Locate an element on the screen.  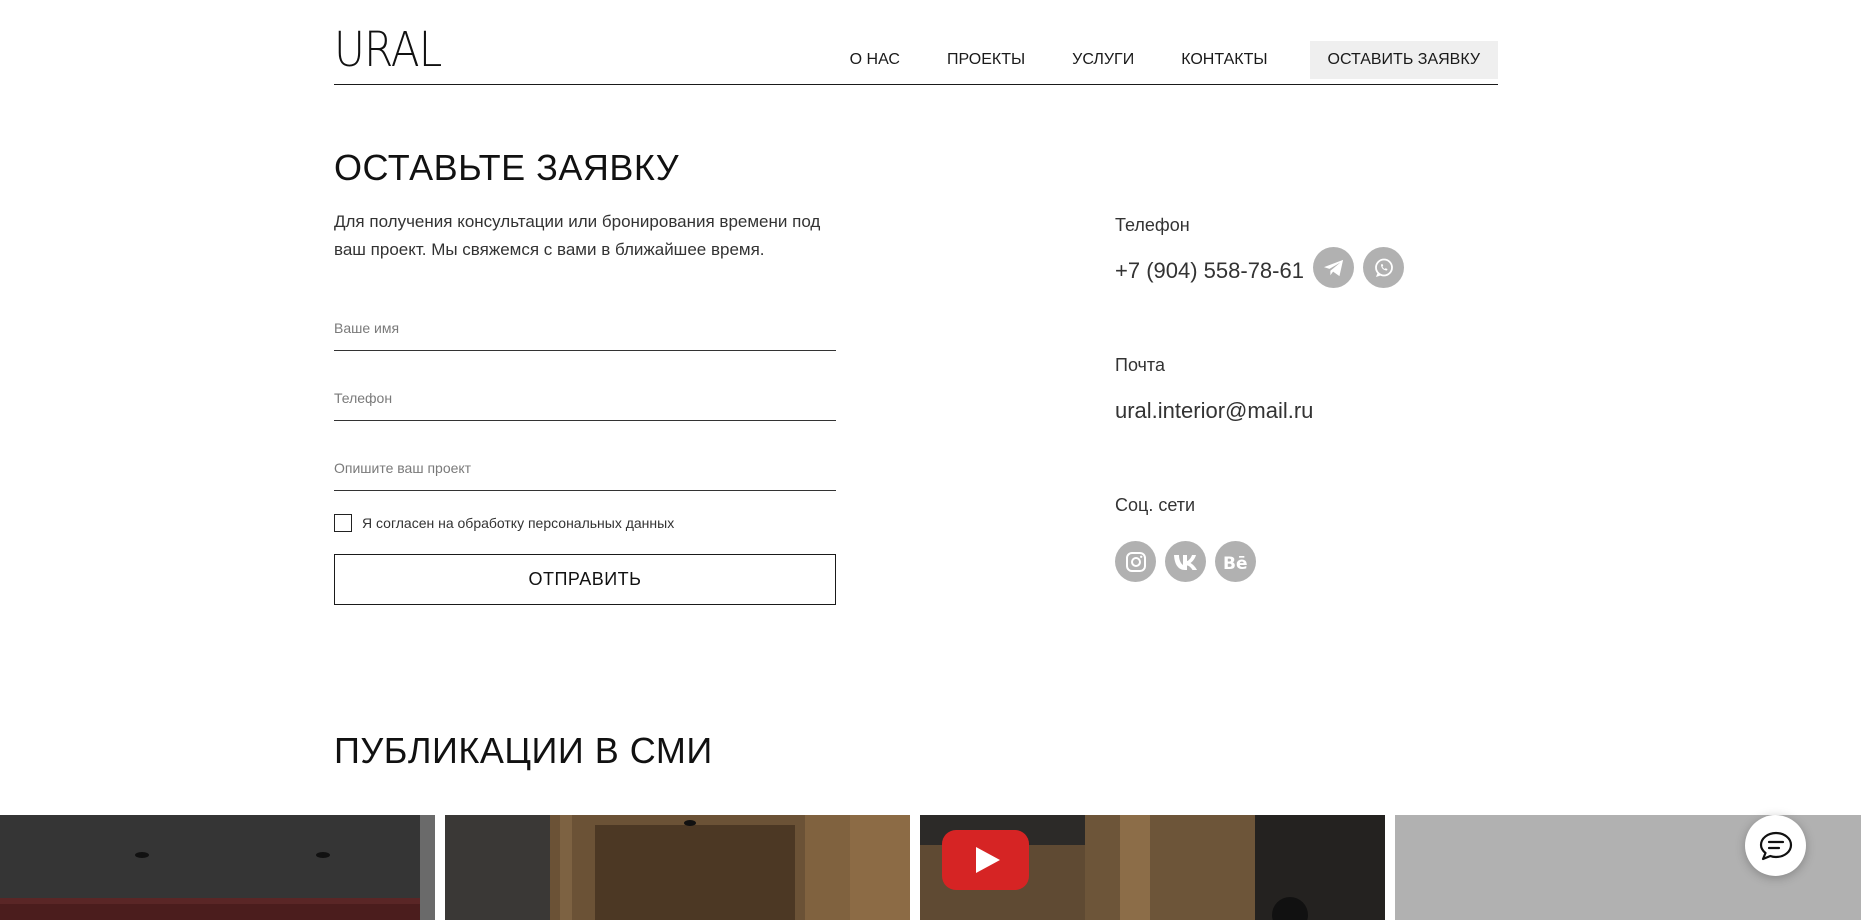
play-glyph is located at coordinates (985, 860).